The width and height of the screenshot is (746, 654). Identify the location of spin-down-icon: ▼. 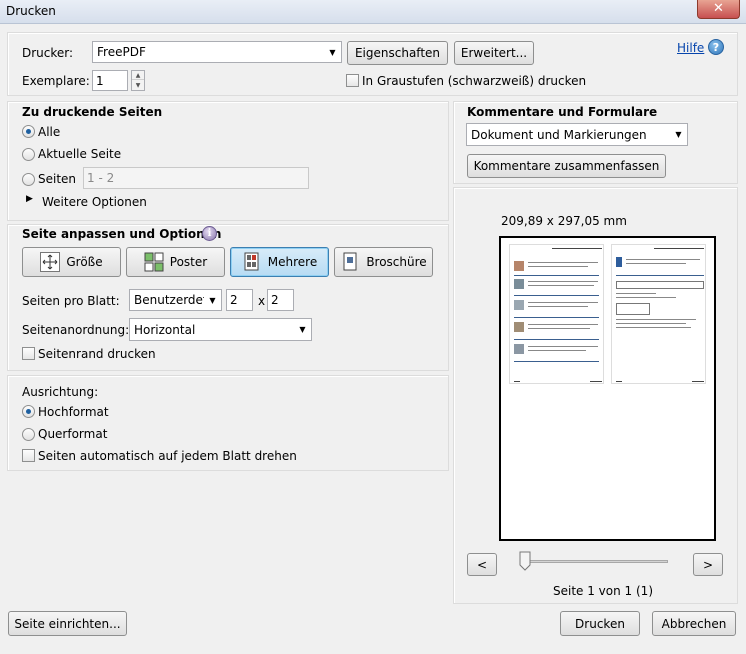
(138, 85).